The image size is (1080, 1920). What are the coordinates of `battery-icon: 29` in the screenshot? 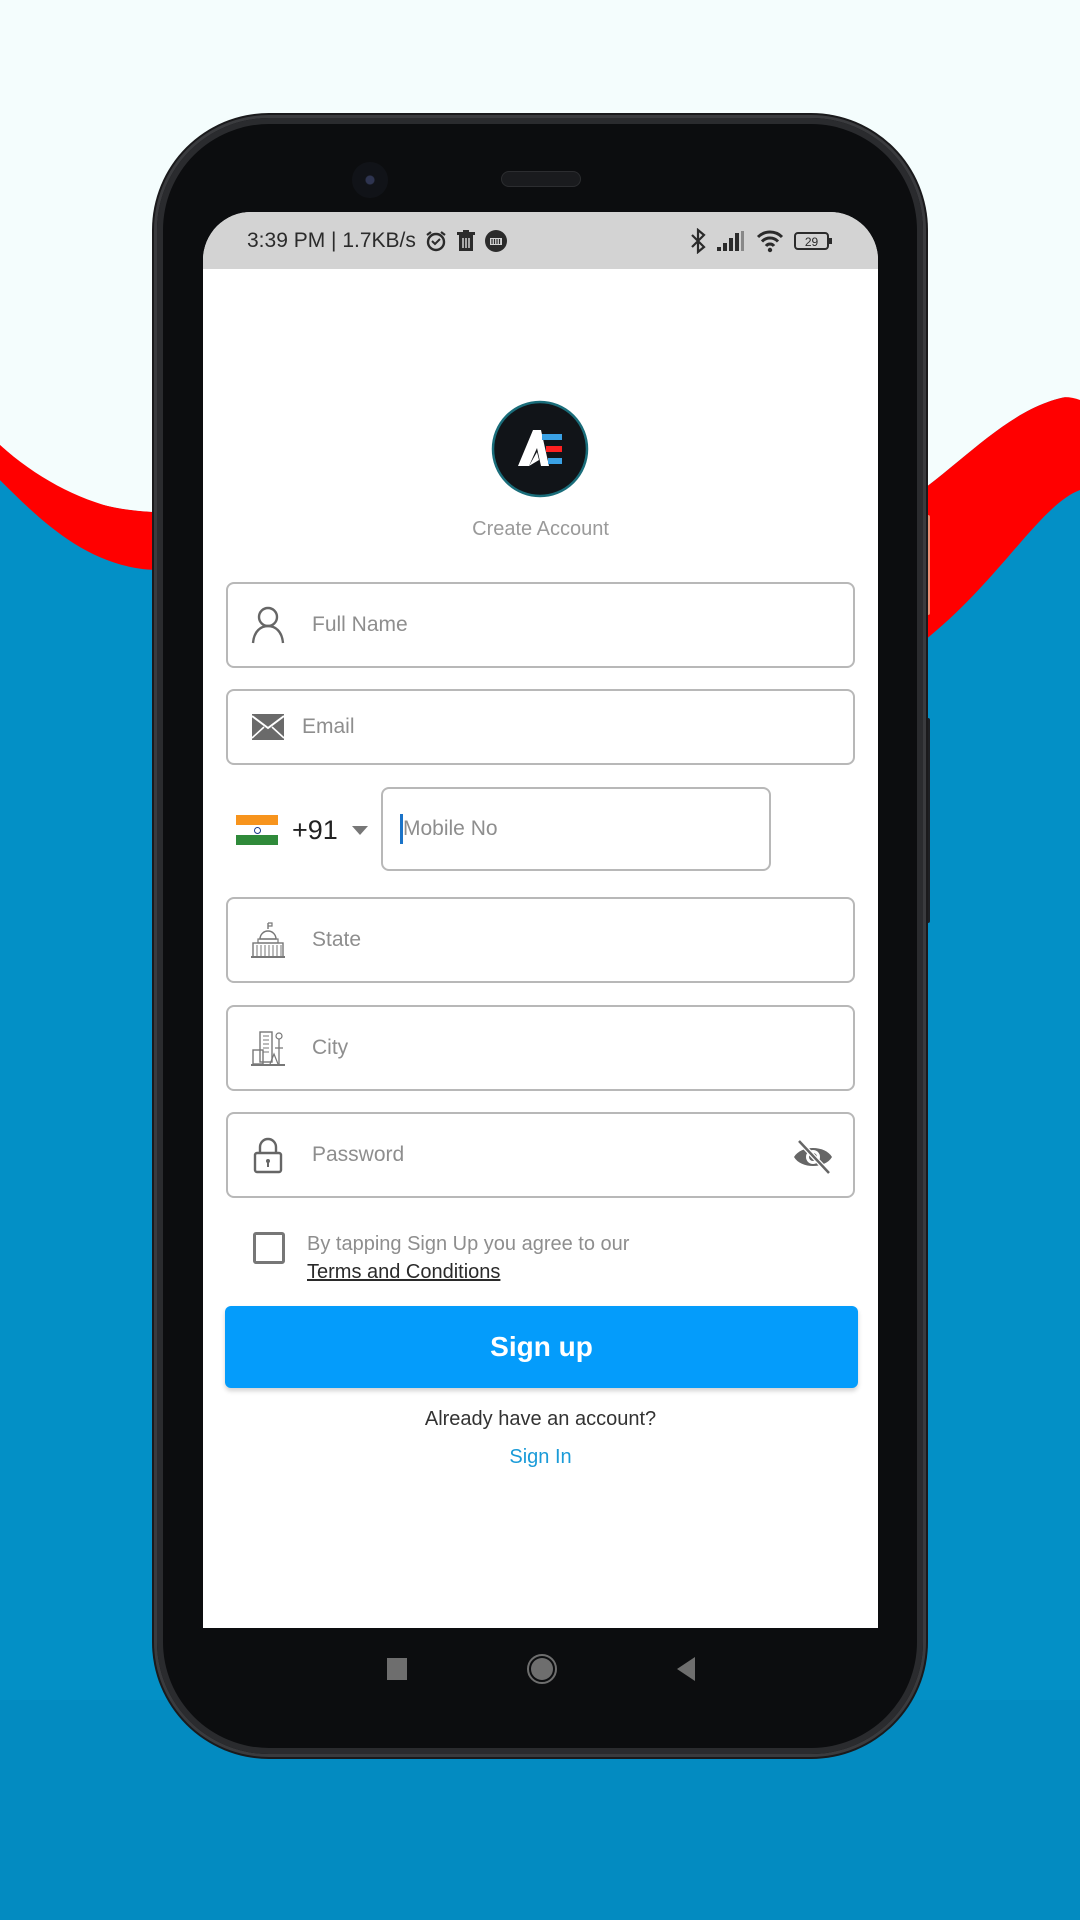 It's located at (814, 241).